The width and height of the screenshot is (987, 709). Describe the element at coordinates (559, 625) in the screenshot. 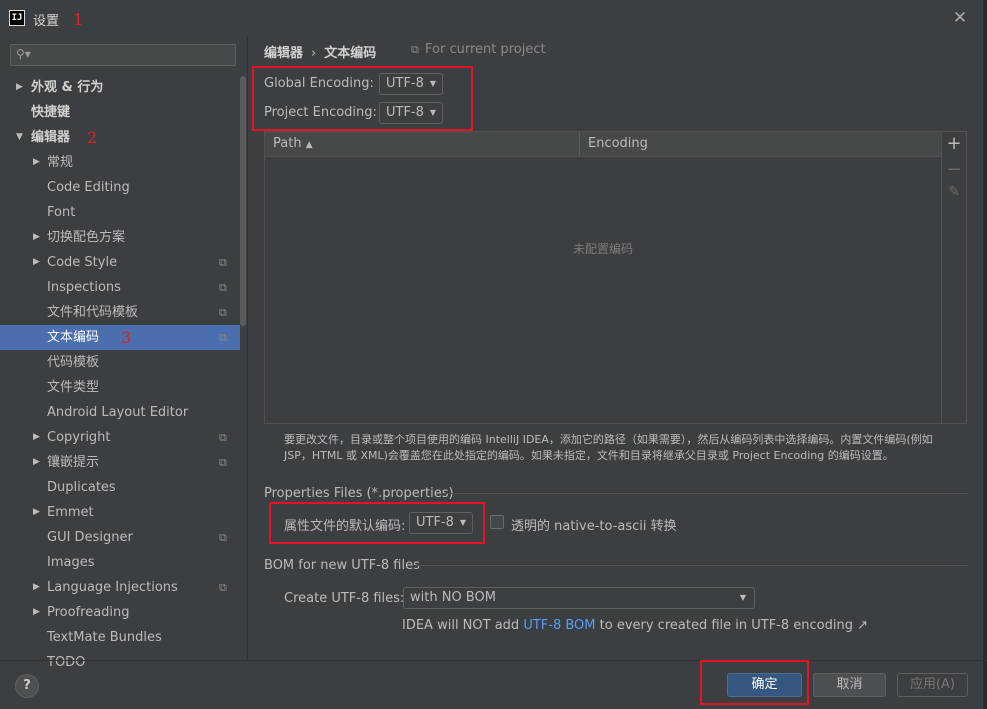

I see `utf8-bom-link: UTF-8 BOM` at that location.